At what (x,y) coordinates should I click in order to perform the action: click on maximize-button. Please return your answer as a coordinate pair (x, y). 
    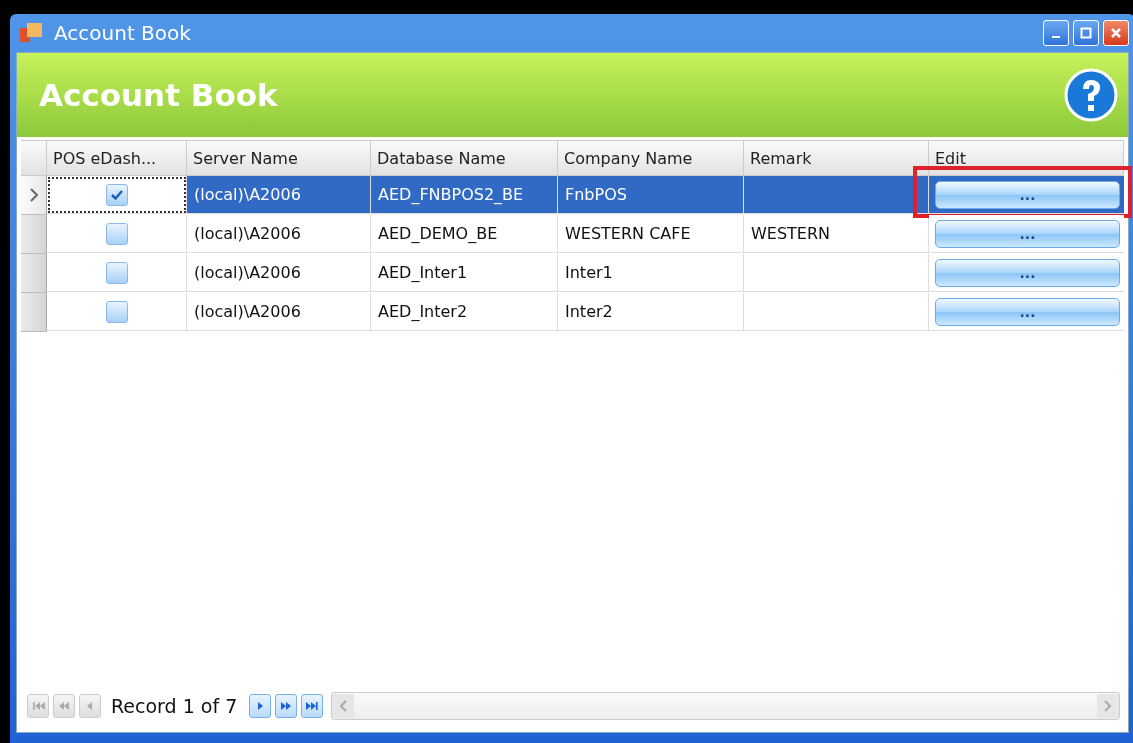
    Looking at the image, I should click on (1086, 33).